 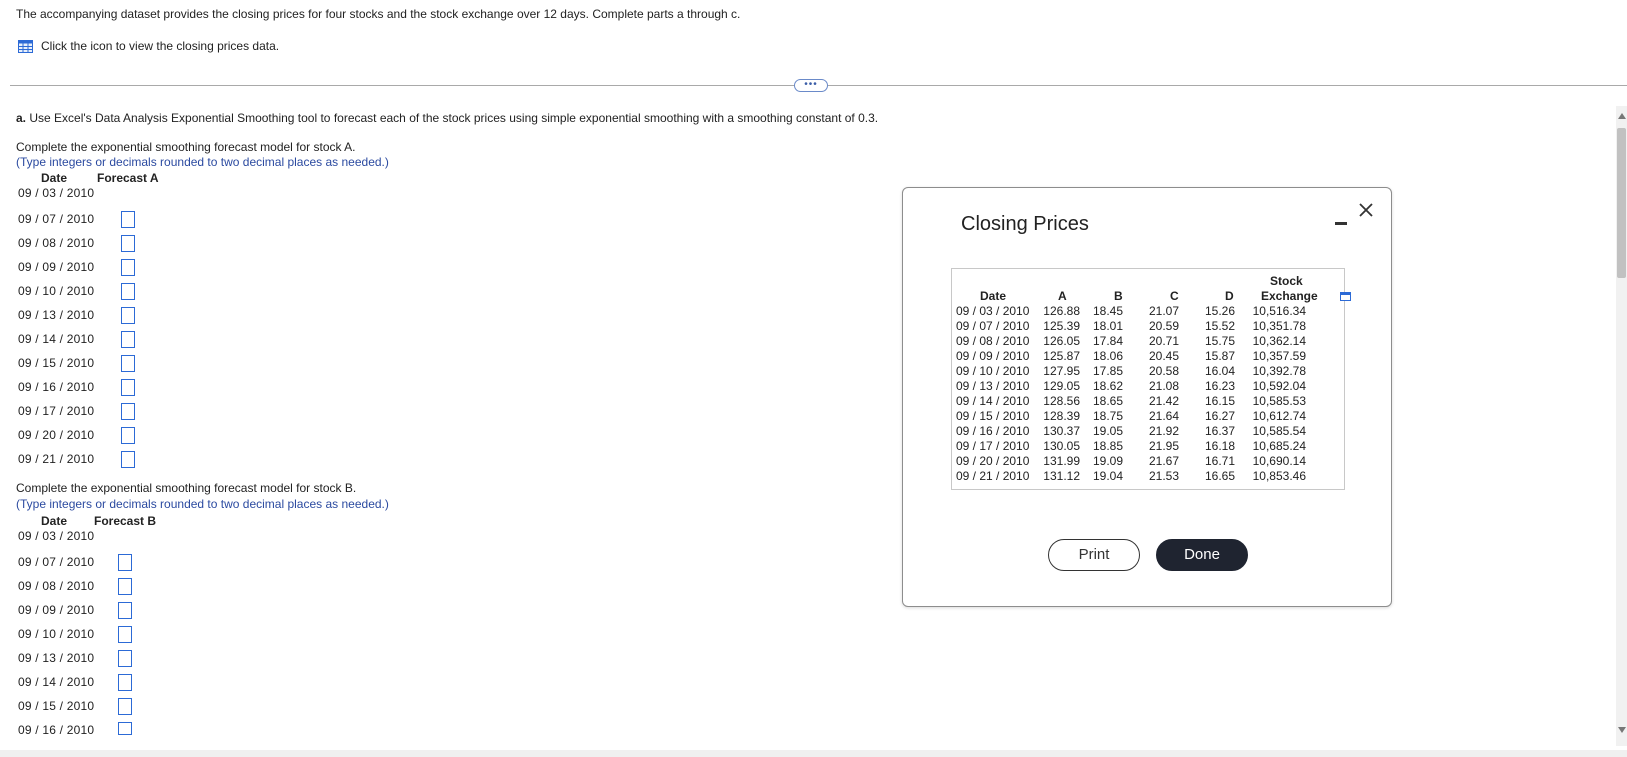 What do you see at coordinates (1061, 446) in the screenshot?
I see `table-value-cell: 130.05` at bounding box center [1061, 446].